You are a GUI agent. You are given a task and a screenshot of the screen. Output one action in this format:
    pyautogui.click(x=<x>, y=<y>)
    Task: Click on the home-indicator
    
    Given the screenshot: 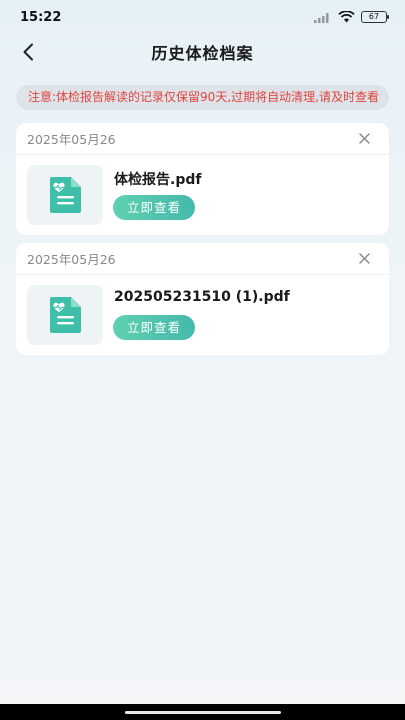 What is the action you would take?
    pyautogui.click(x=202, y=712)
    